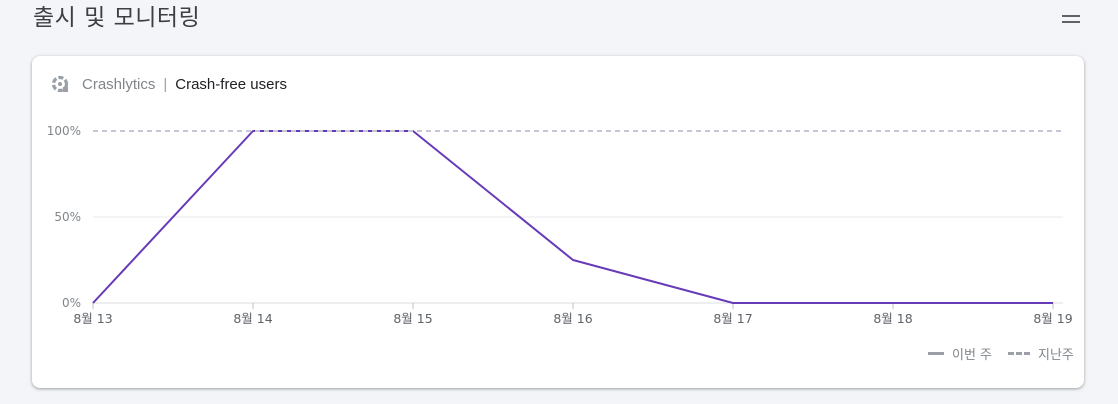  Describe the element at coordinates (892, 318) in the screenshot. I see `x-tick-label: 8월 18` at that location.